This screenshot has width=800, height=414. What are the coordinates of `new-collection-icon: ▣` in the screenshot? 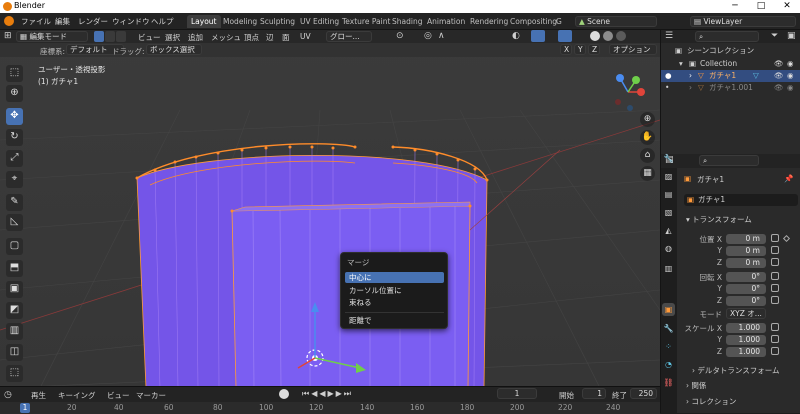 It's located at (791, 36).